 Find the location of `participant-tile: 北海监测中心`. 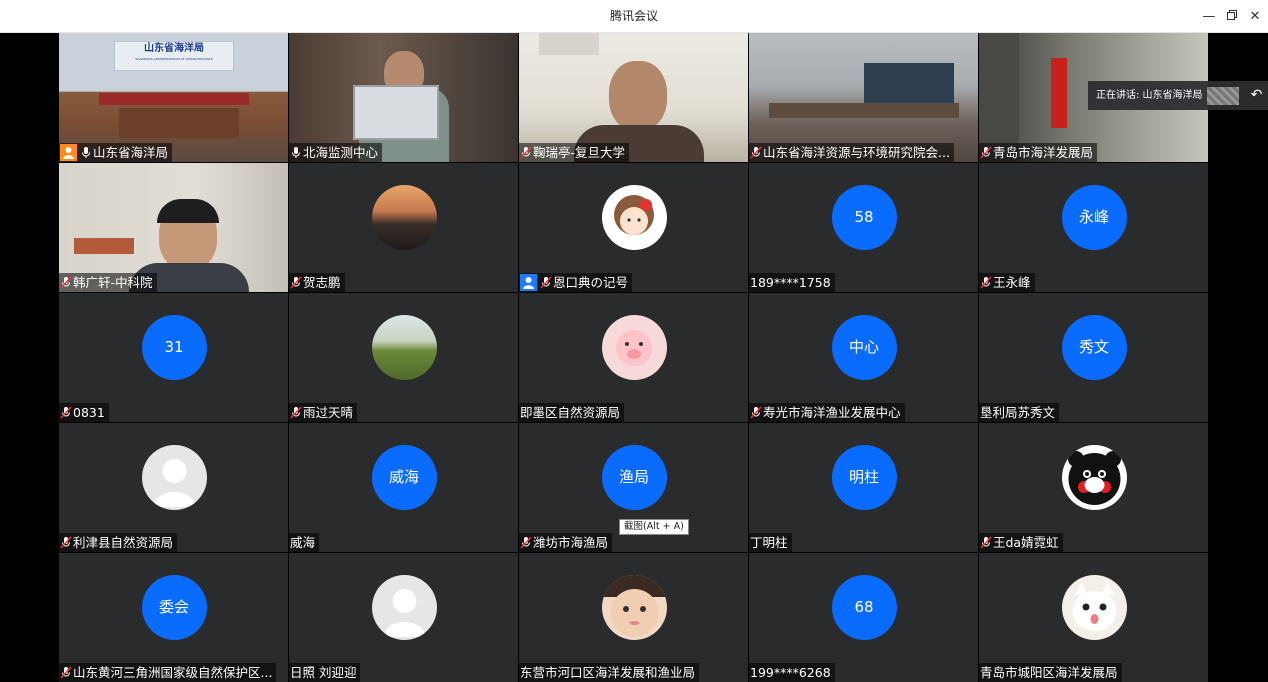

participant-tile: 北海监测中心 is located at coordinates (403, 97).